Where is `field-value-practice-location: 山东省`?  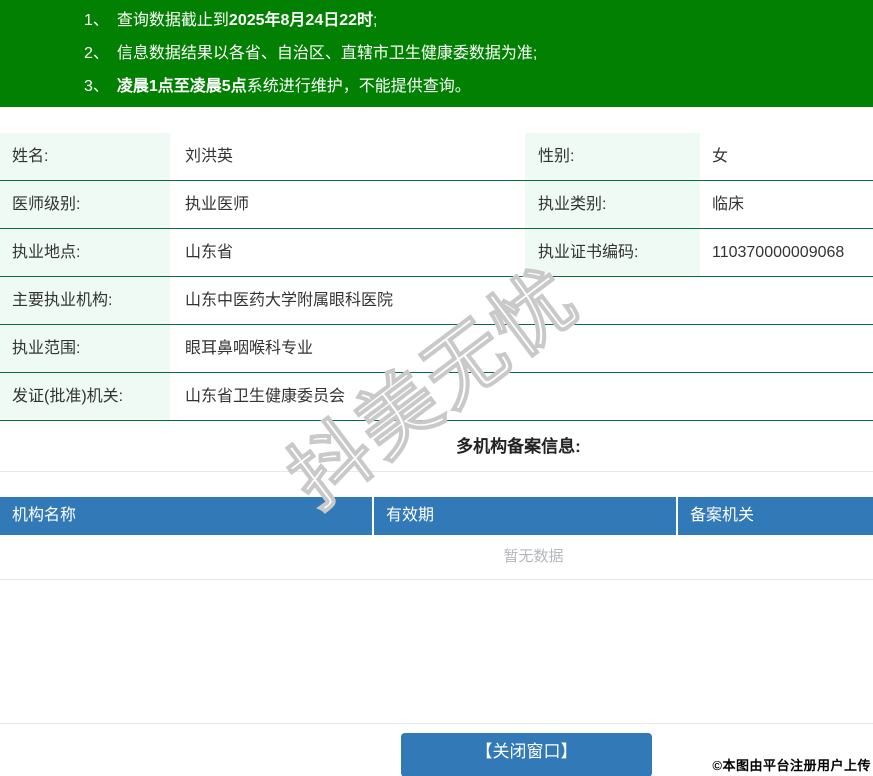
field-value-practice-location: 山东省 is located at coordinates (209, 252).